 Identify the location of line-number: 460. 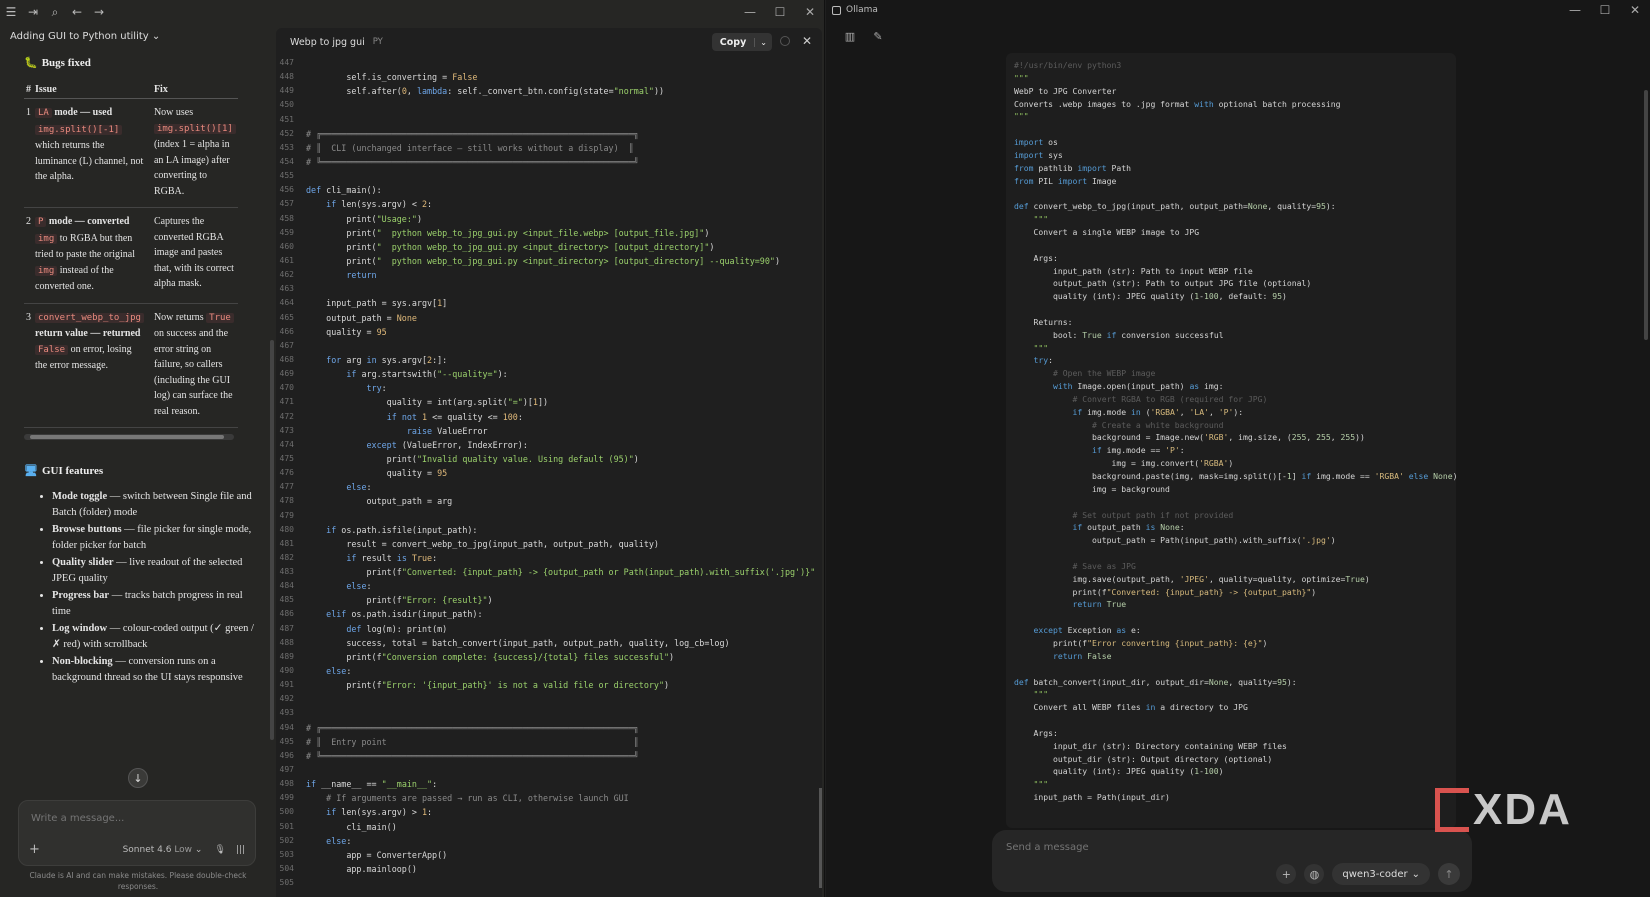
(286, 246).